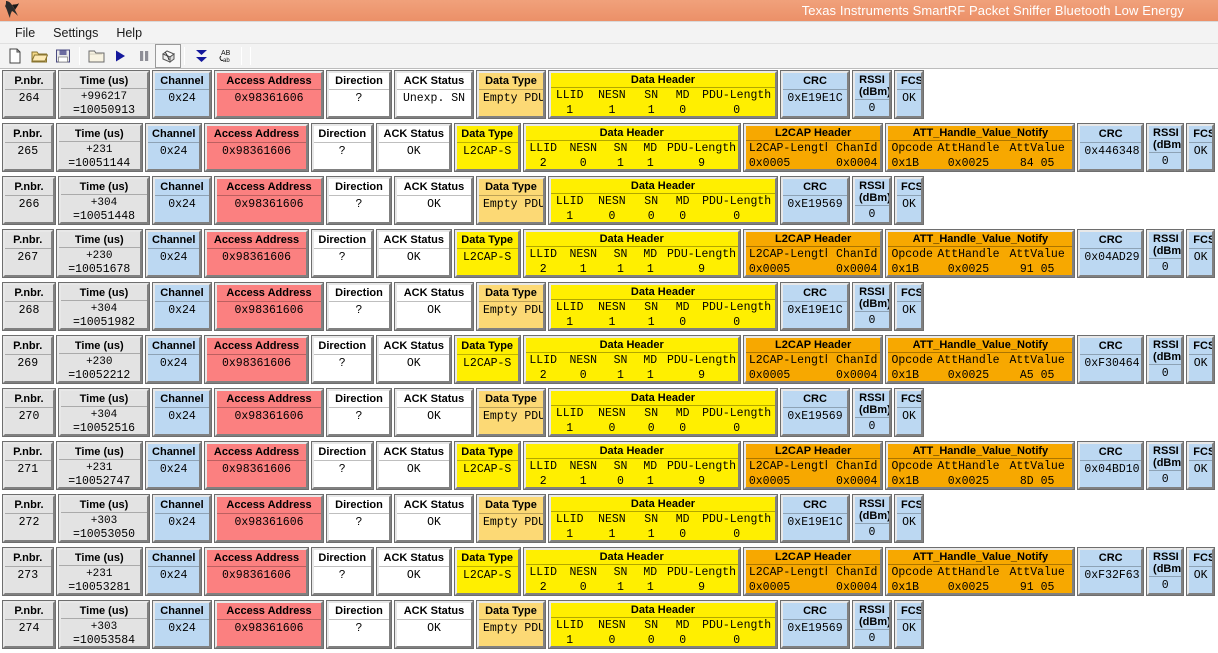  Describe the element at coordinates (75, 33) in the screenshot. I see `menu-item-settings: Settings` at that location.